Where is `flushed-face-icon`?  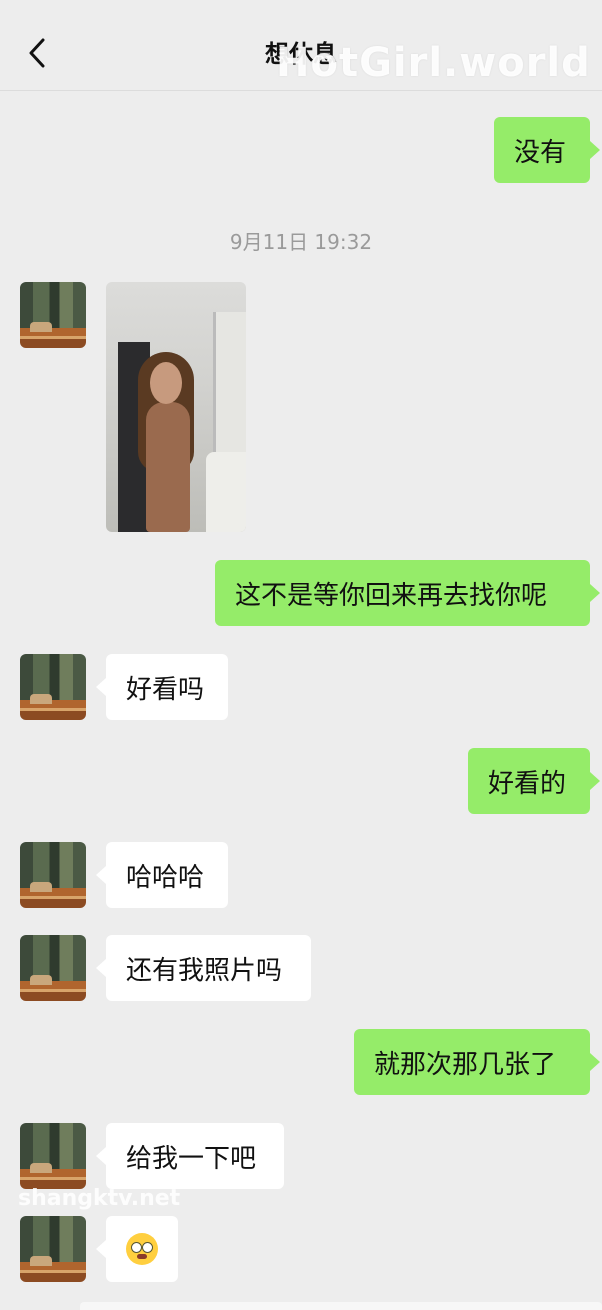
flushed-face-icon is located at coordinates (142, 1249).